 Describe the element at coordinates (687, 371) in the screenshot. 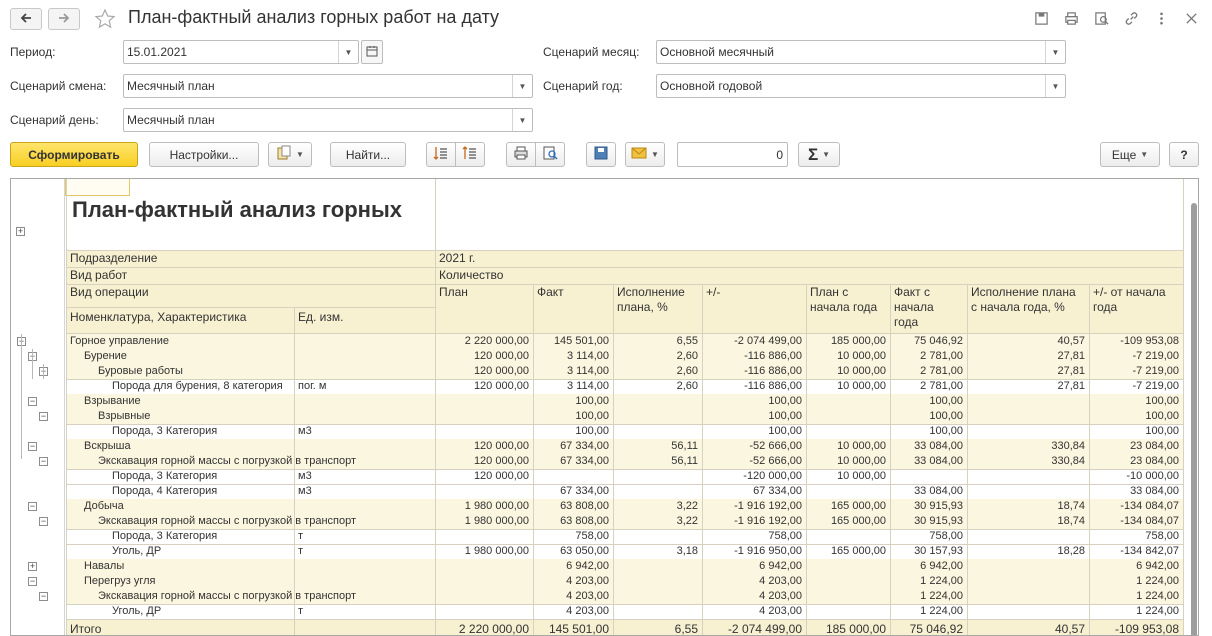

I see `table-cell-exec: 2,60` at that location.